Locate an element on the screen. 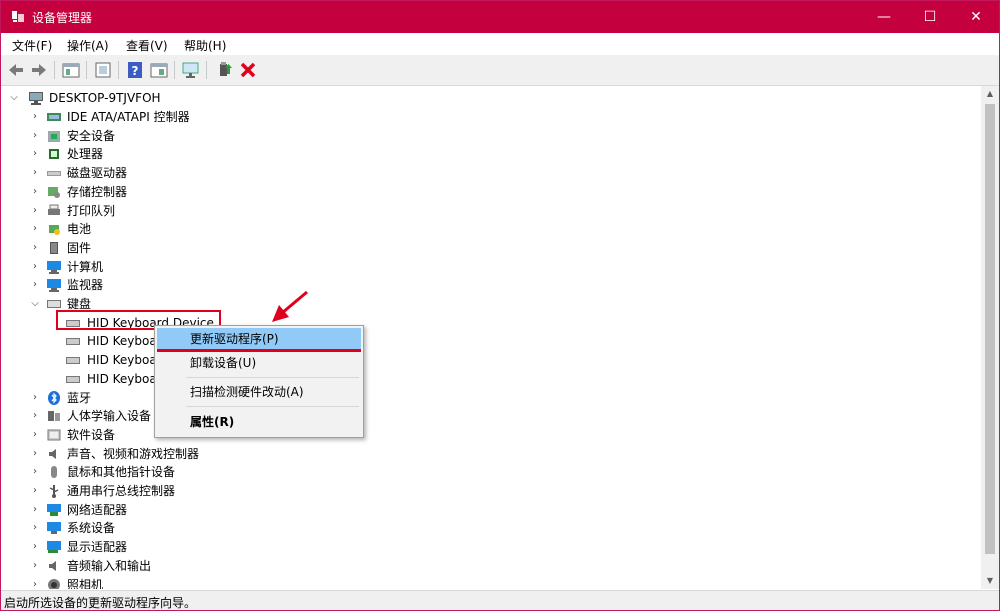  device-manager-icon is located at coordinates (18, 16).